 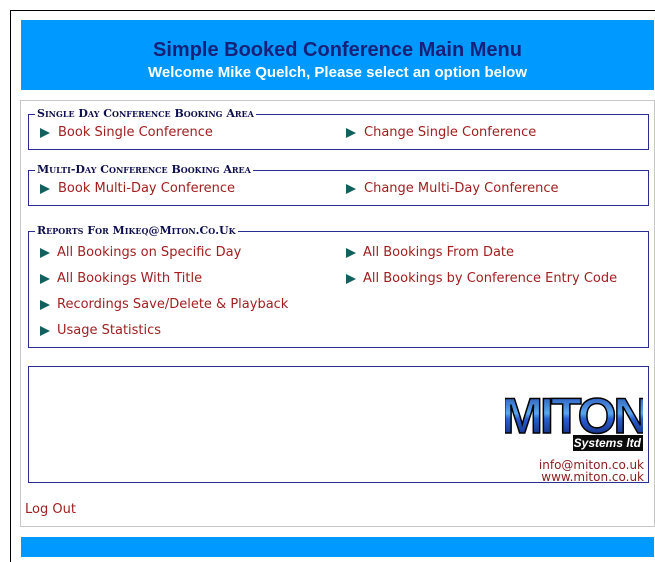 I want to click on usage-statistics-link: Usage Statistics, so click(x=100, y=331).